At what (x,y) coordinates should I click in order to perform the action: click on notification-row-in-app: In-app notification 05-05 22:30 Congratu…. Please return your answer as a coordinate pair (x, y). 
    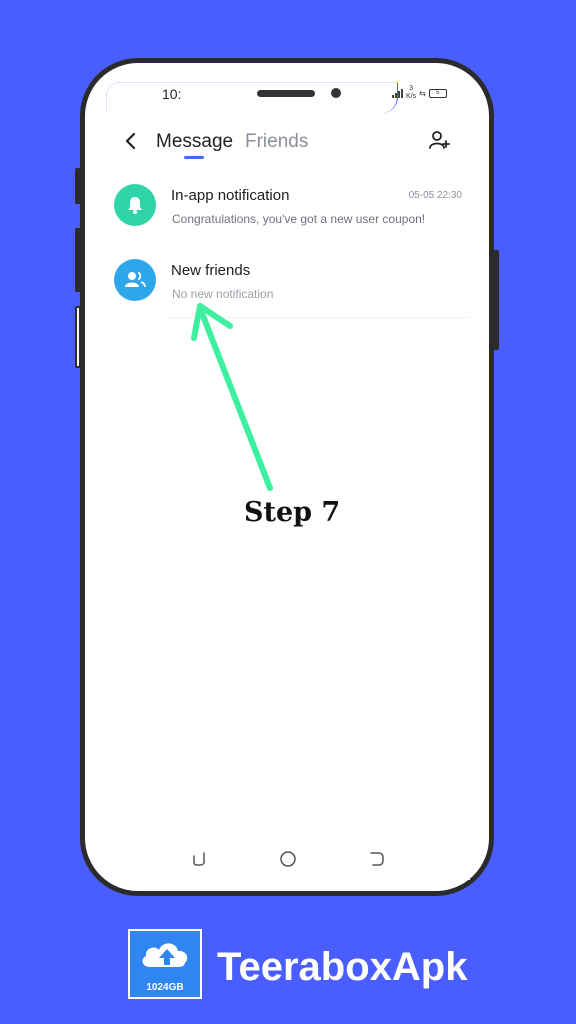
    Looking at the image, I should click on (288, 205).